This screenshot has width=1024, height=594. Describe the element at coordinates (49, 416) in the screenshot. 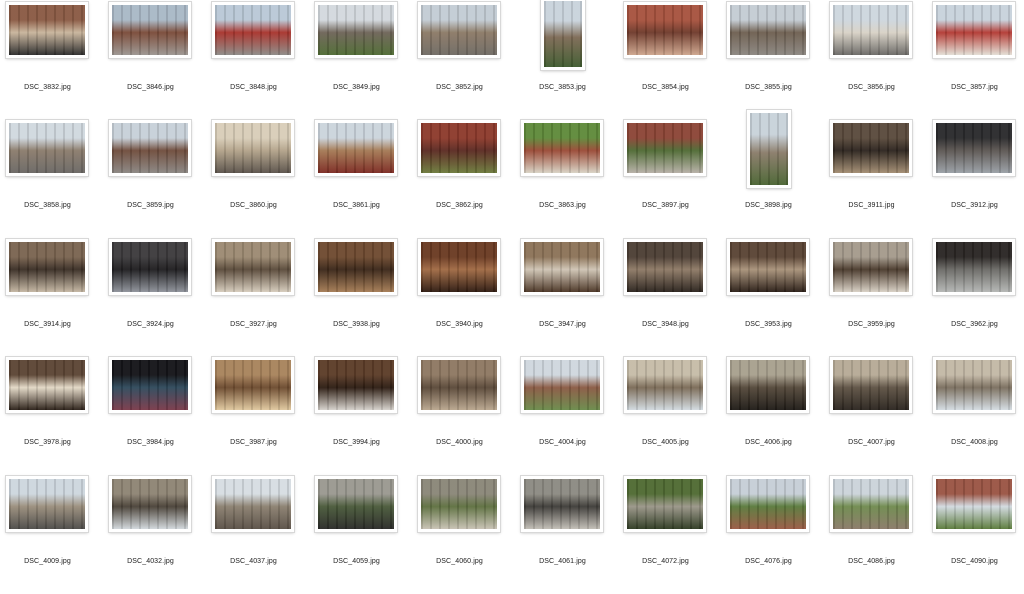

I see `file-item: DSC_3978.jpg` at that location.